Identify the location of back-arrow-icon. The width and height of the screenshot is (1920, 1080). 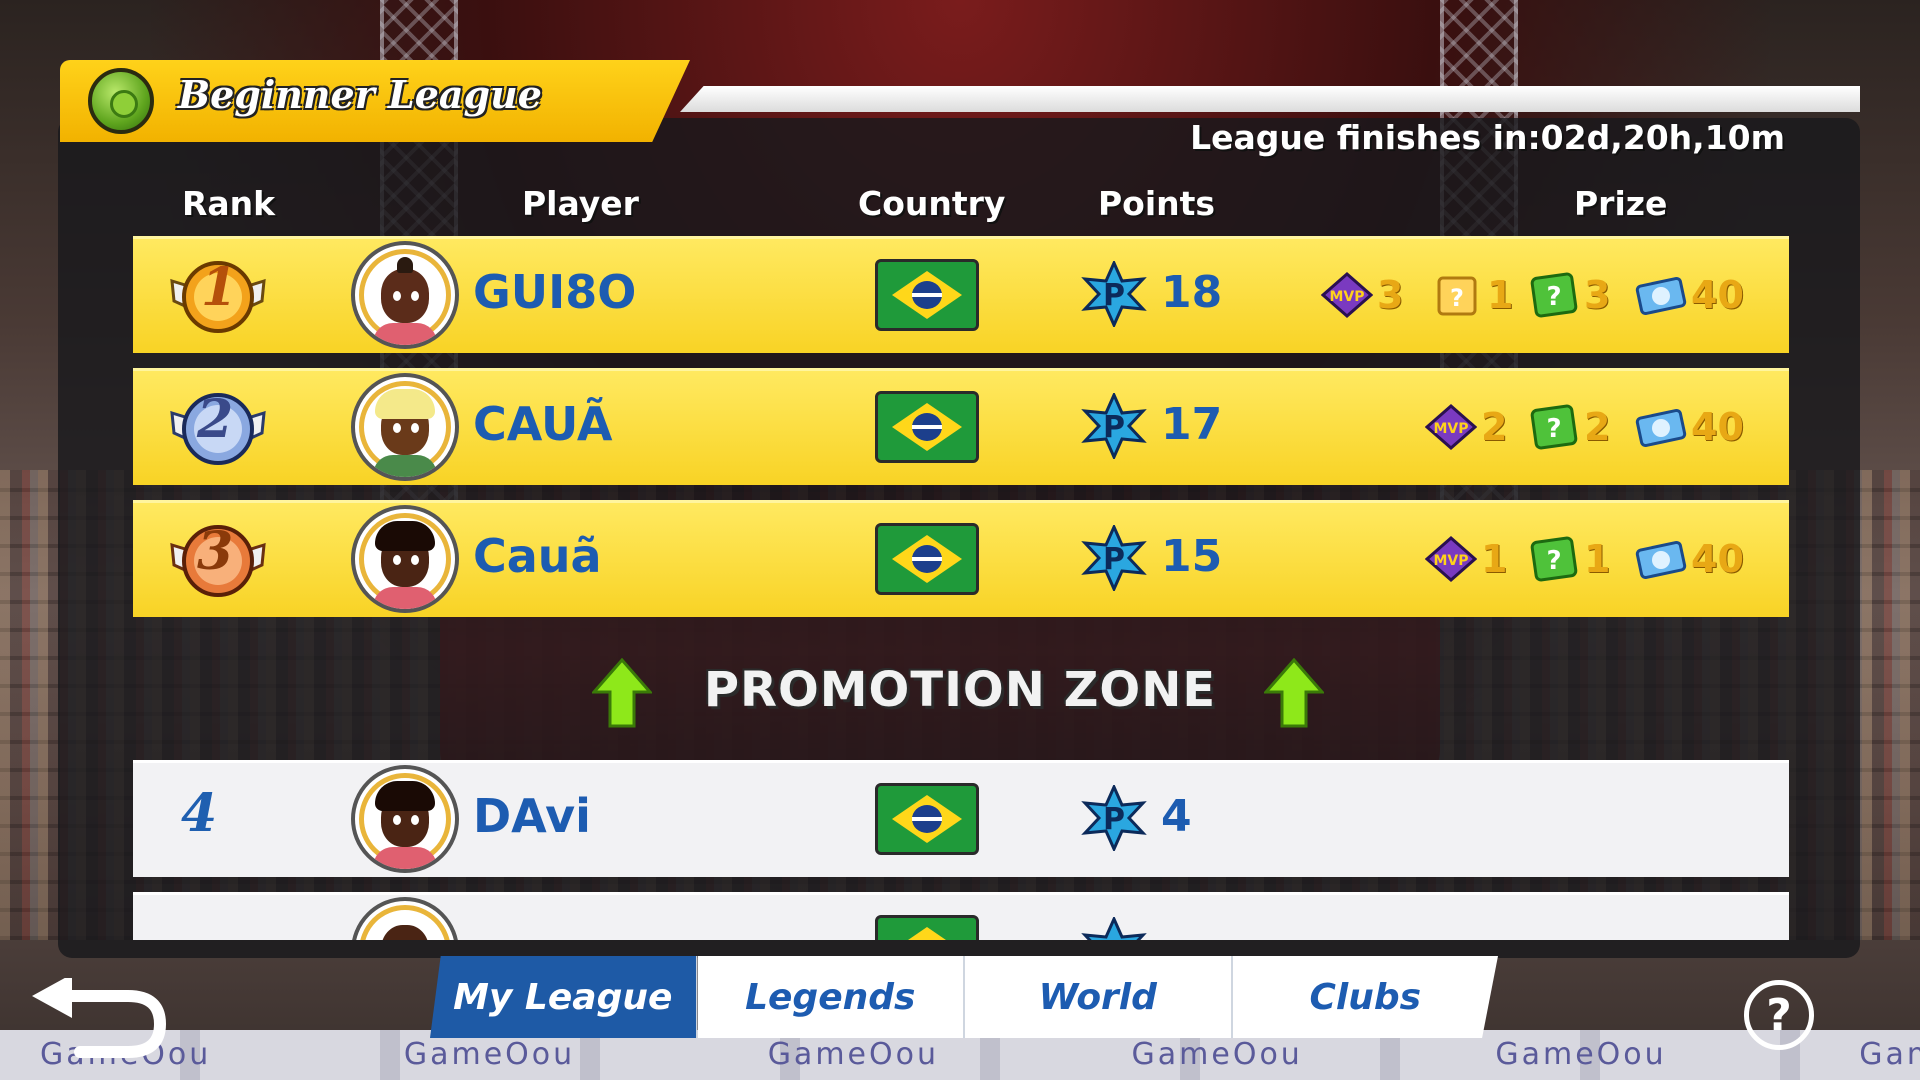
(98, 1018).